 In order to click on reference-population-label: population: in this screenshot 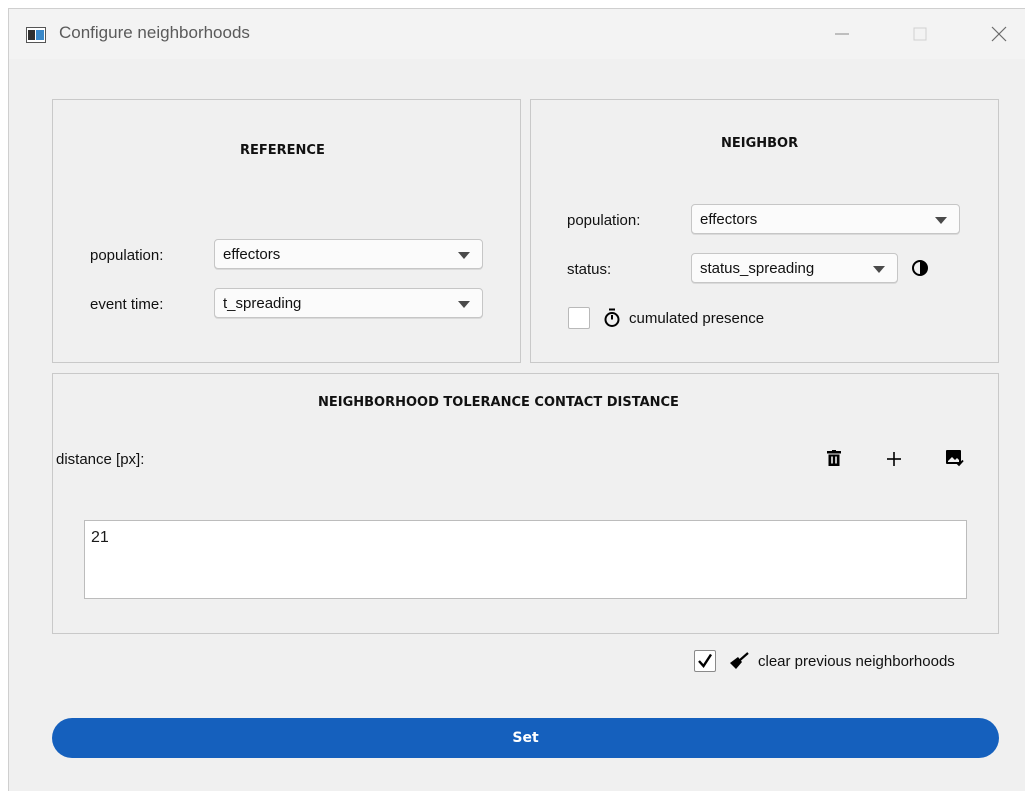, I will do `click(127, 255)`.